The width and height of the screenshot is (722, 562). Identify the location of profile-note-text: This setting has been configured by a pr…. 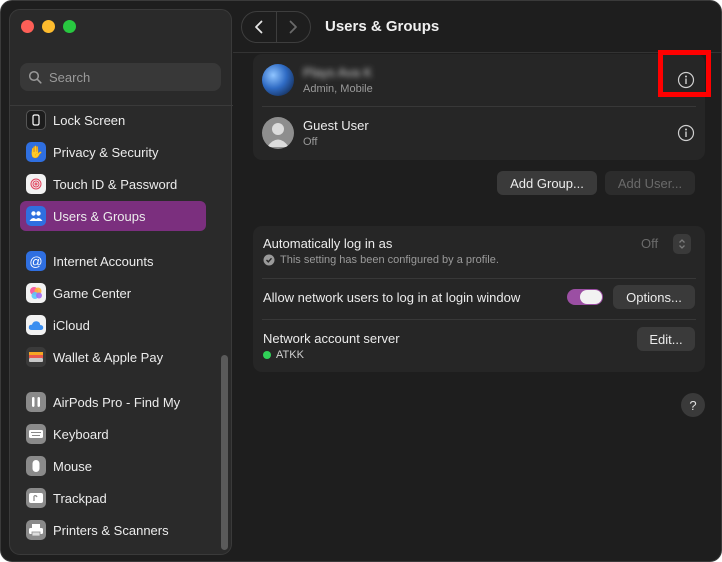
(389, 260).